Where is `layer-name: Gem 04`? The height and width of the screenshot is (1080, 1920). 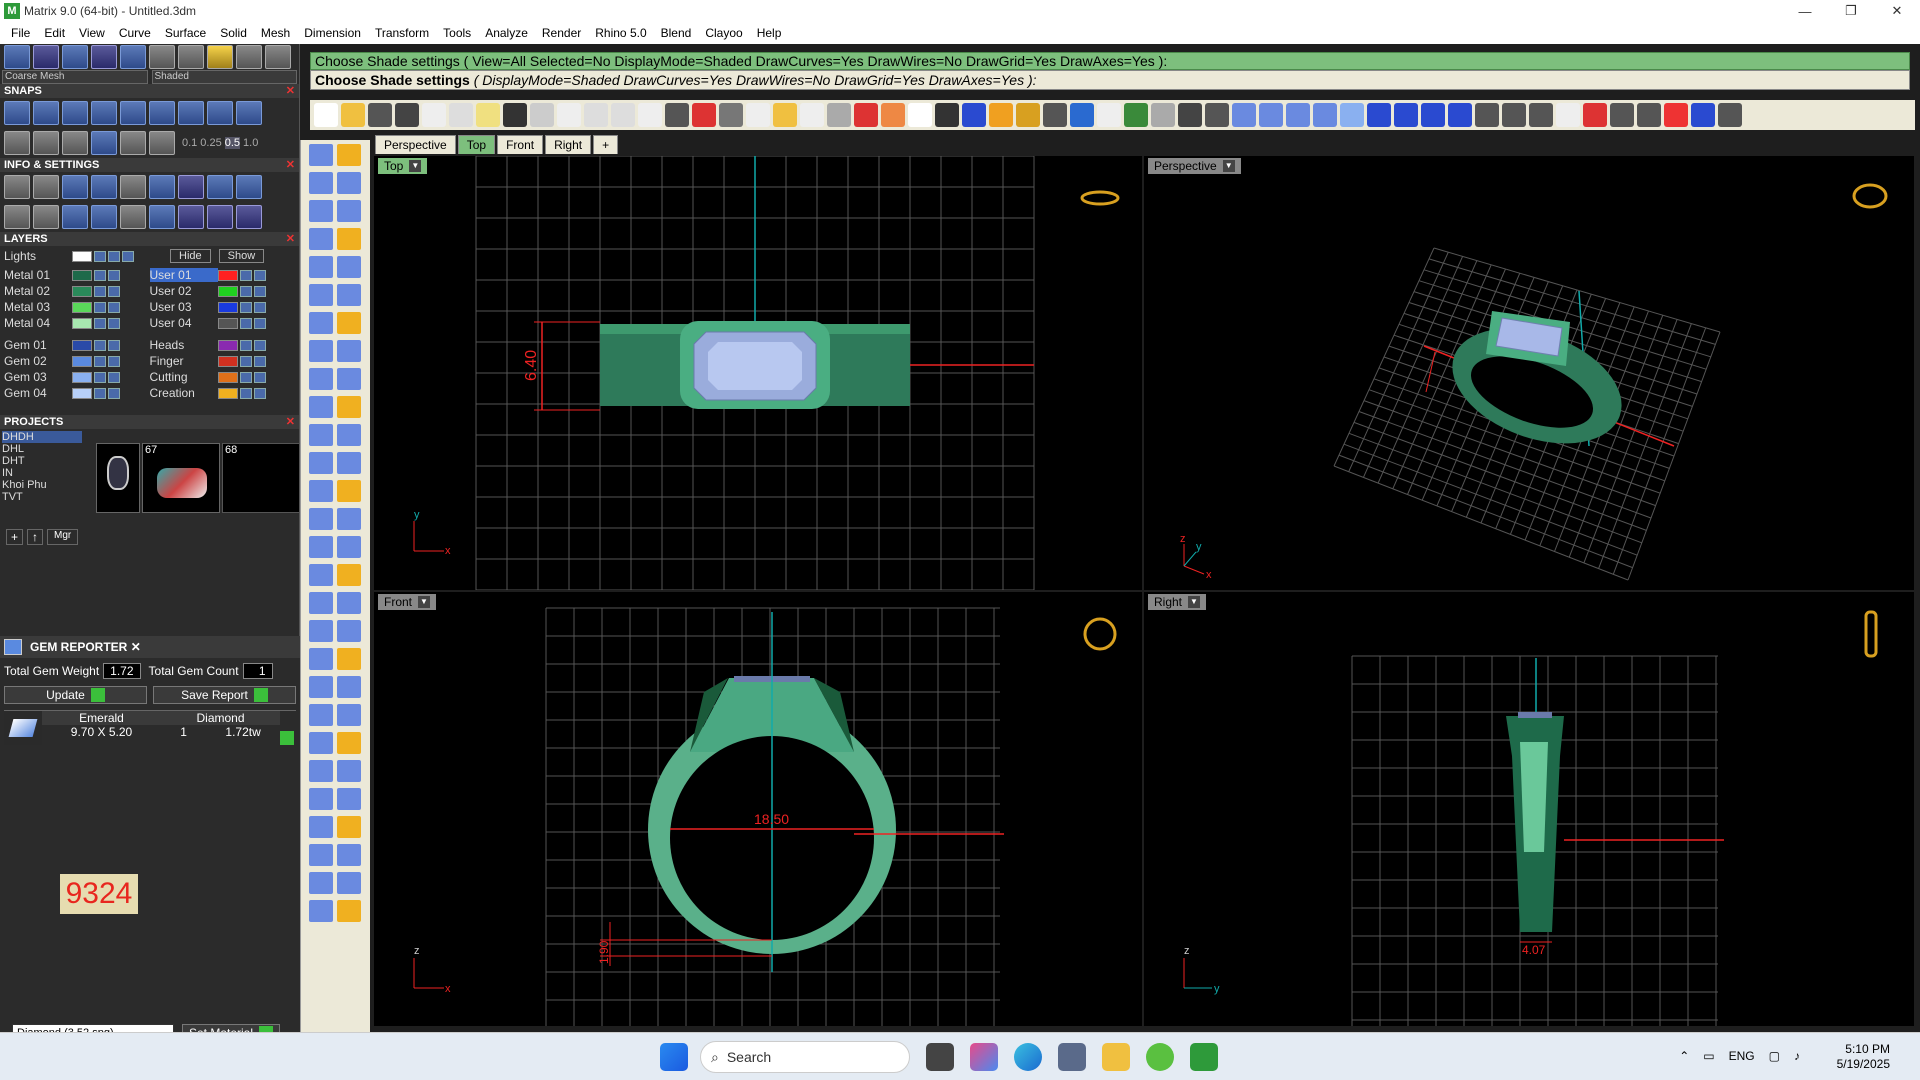
layer-name: Gem 04 is located at coordinates (38, 393).